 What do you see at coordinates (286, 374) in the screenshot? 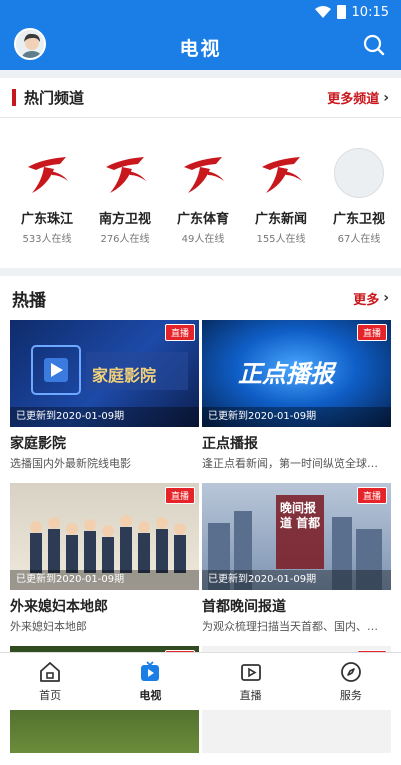
I see `thumbnail-caption: 正点播报` at bounding box center [286, 374].